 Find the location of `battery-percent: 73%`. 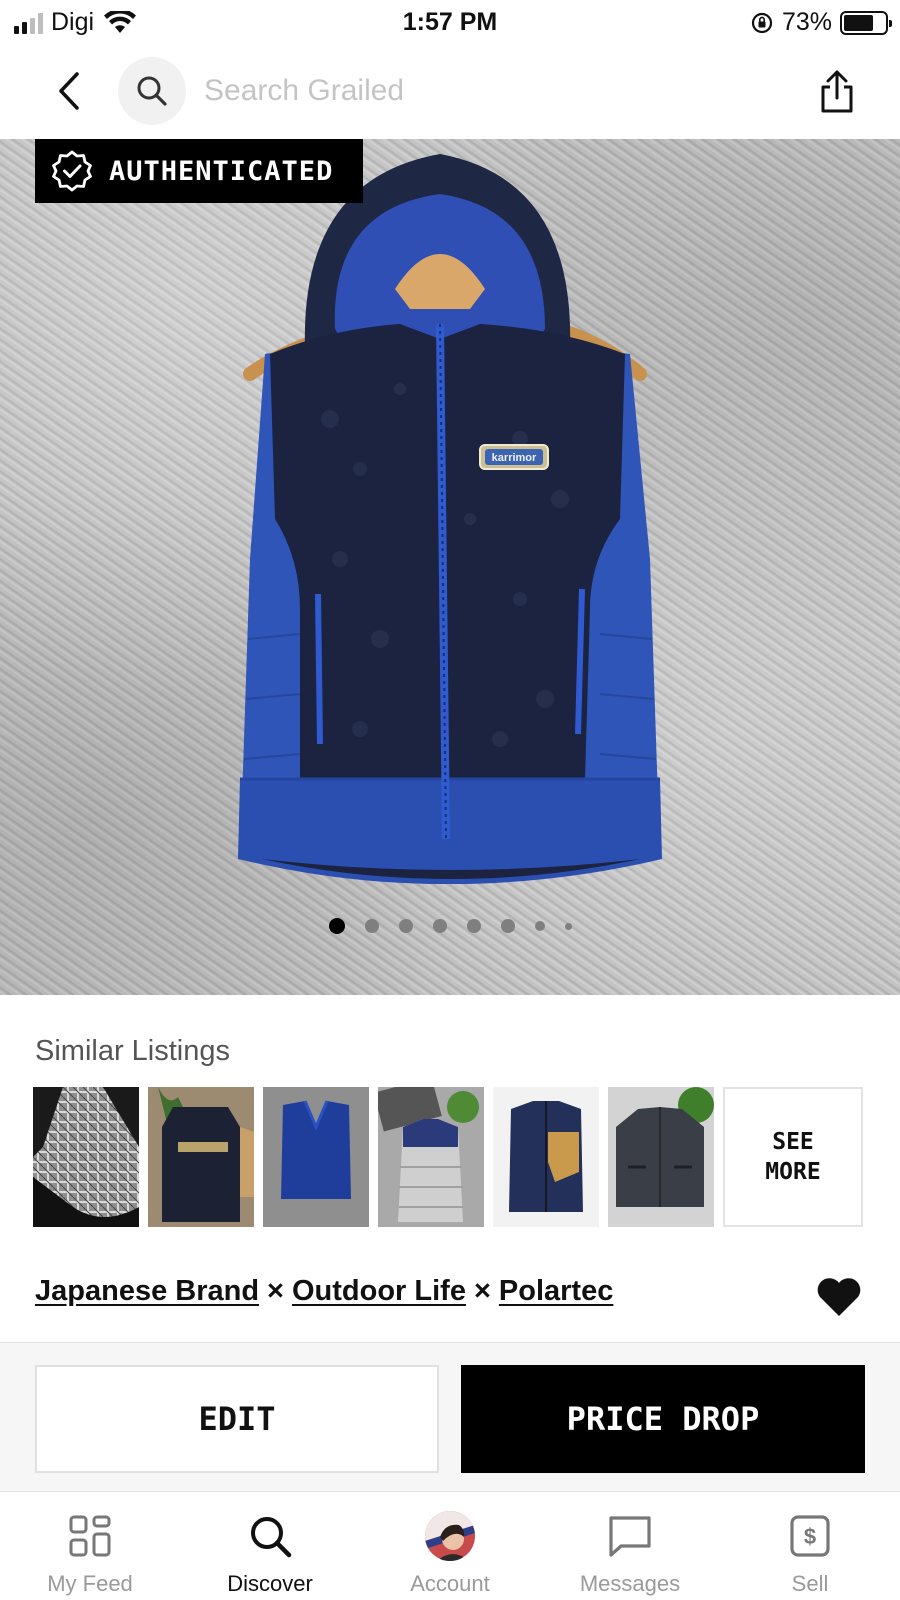

battery-percent: 73% is located at coordinates (806, 22).